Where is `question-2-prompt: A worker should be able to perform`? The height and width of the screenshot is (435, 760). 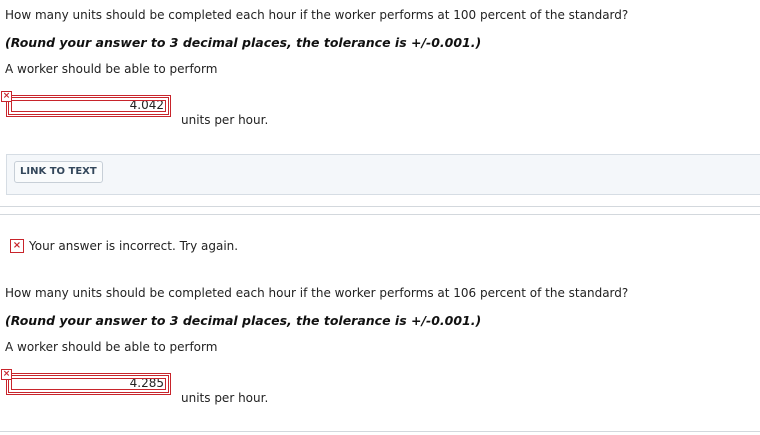 question-2-prompt: A worker should be able to perform is located at coordinates (111, 347).